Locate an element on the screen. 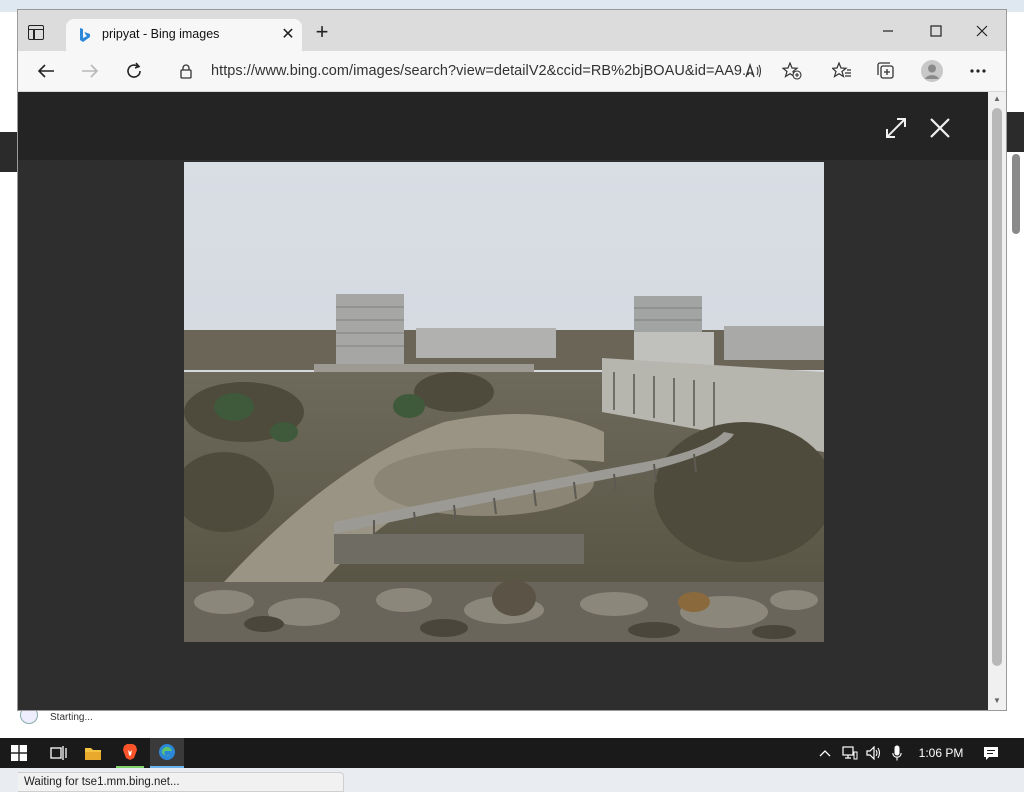 The image size is (1024, 792). microphone-button is located at coordinates (897, 753).